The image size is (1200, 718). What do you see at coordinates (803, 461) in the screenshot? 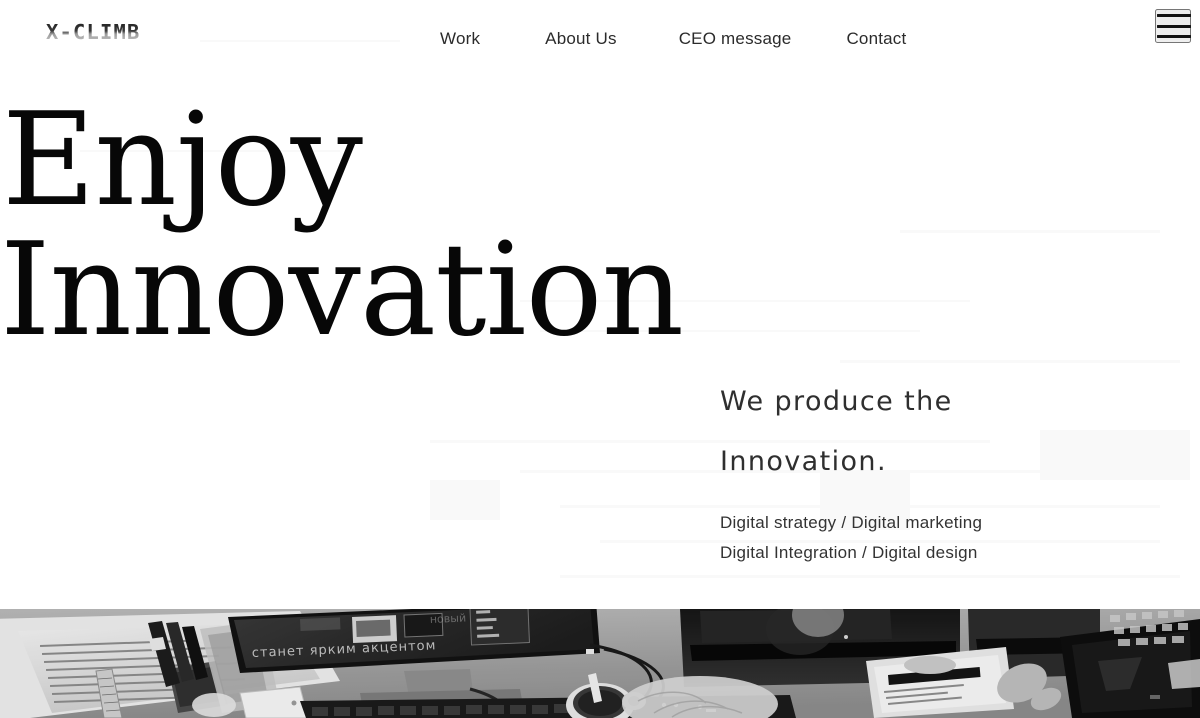
I see `hero-lede-line-2: Innovation.` at bounding box center [803, 461].